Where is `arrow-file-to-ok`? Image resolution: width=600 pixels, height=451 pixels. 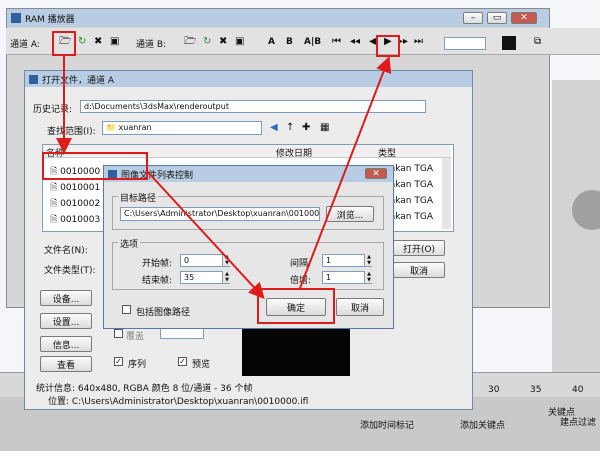
arrow-file-to-ok is located at coordinates (205, 234).